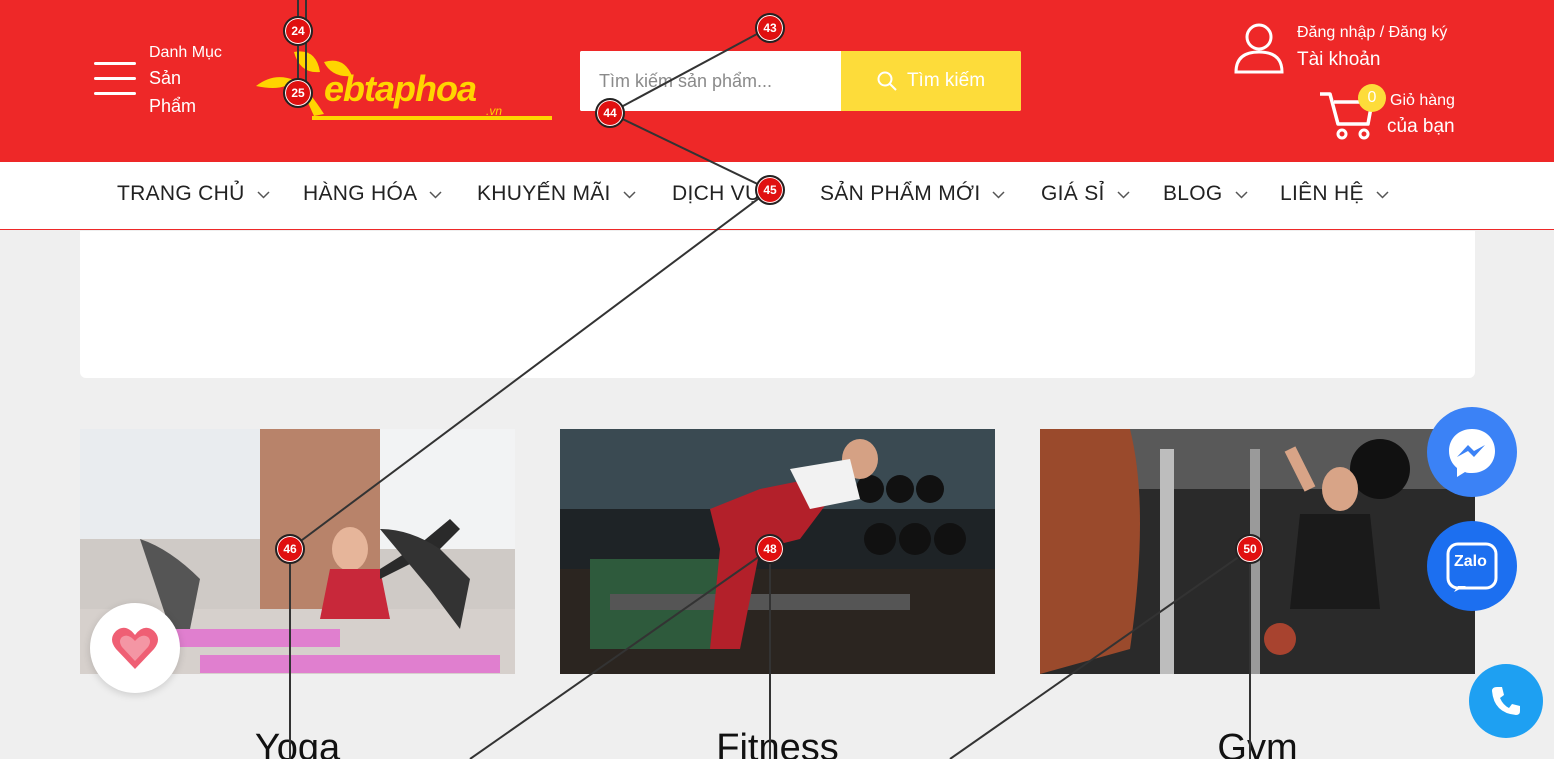 The width and height of the screenshot is (1554, 759). Describe the element at coordinates (181, 193) in the screenshot. I see `nav-item-label: TRANG CHỦ` at that location.